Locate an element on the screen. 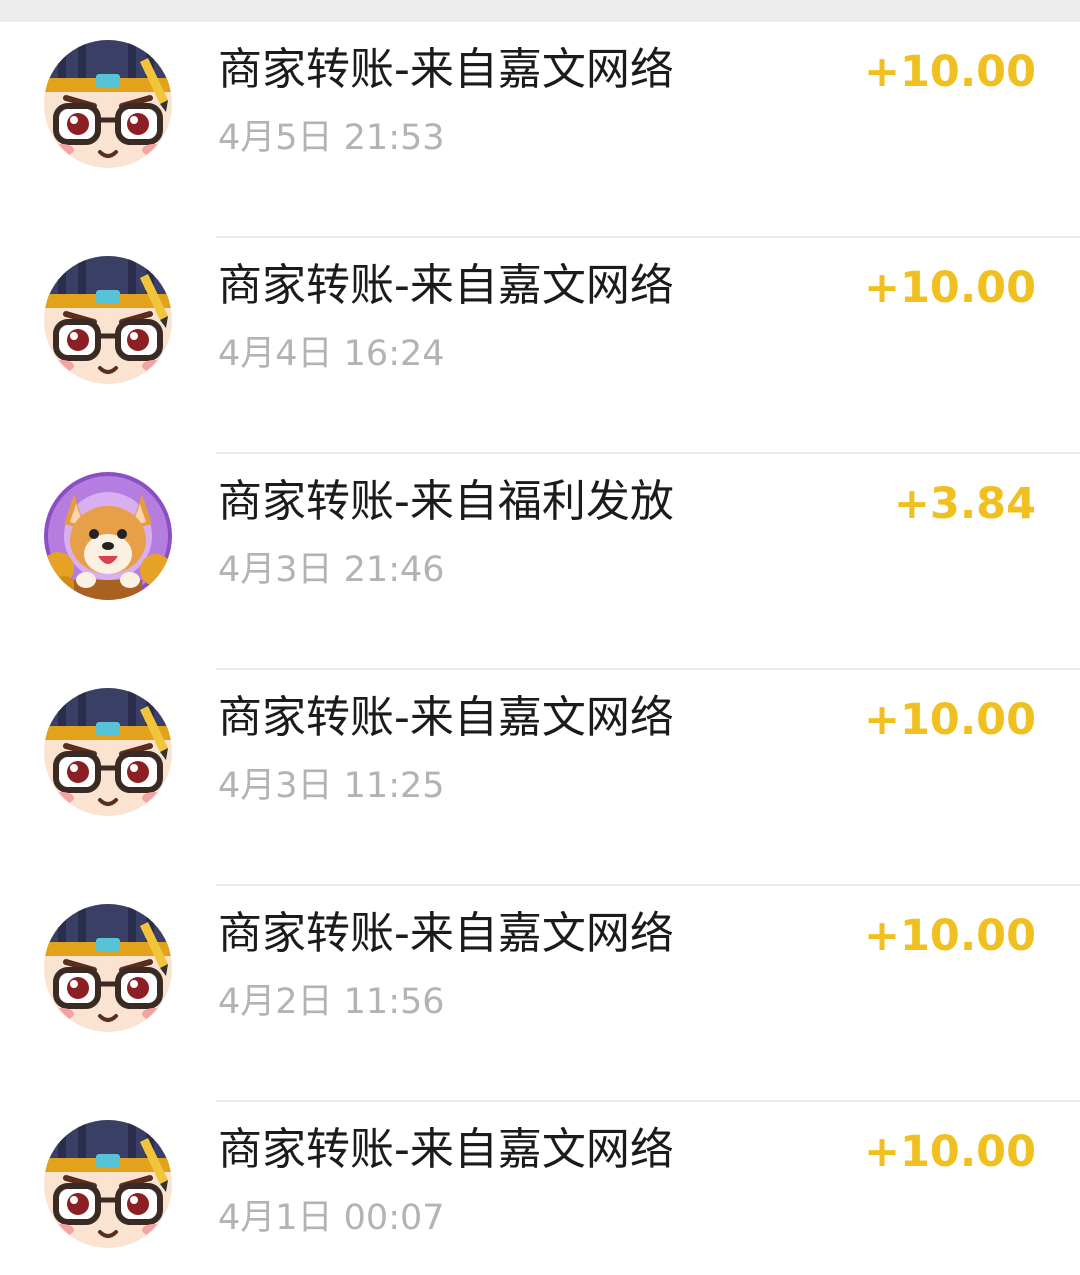 This screenshot has width=1080, height=1275. transaction-time: 4月3日 21:46 is located at coordinates (331, 570).